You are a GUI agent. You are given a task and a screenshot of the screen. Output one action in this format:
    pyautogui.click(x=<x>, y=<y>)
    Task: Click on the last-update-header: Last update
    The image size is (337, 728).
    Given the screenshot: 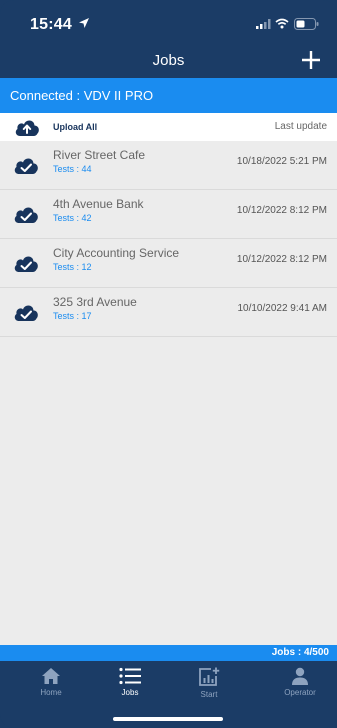 What is the action you would take?
    pyautogui.click(x=300, y=126)
    